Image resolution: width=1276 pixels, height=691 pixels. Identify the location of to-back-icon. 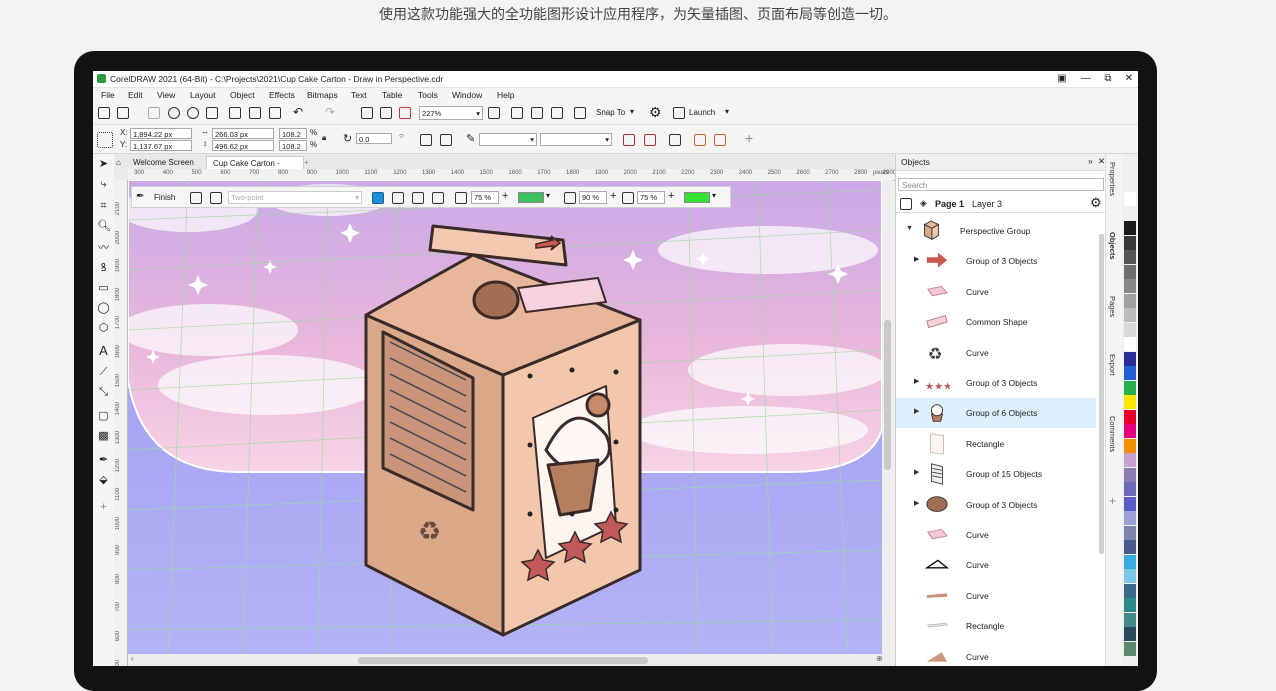
(720, 140).